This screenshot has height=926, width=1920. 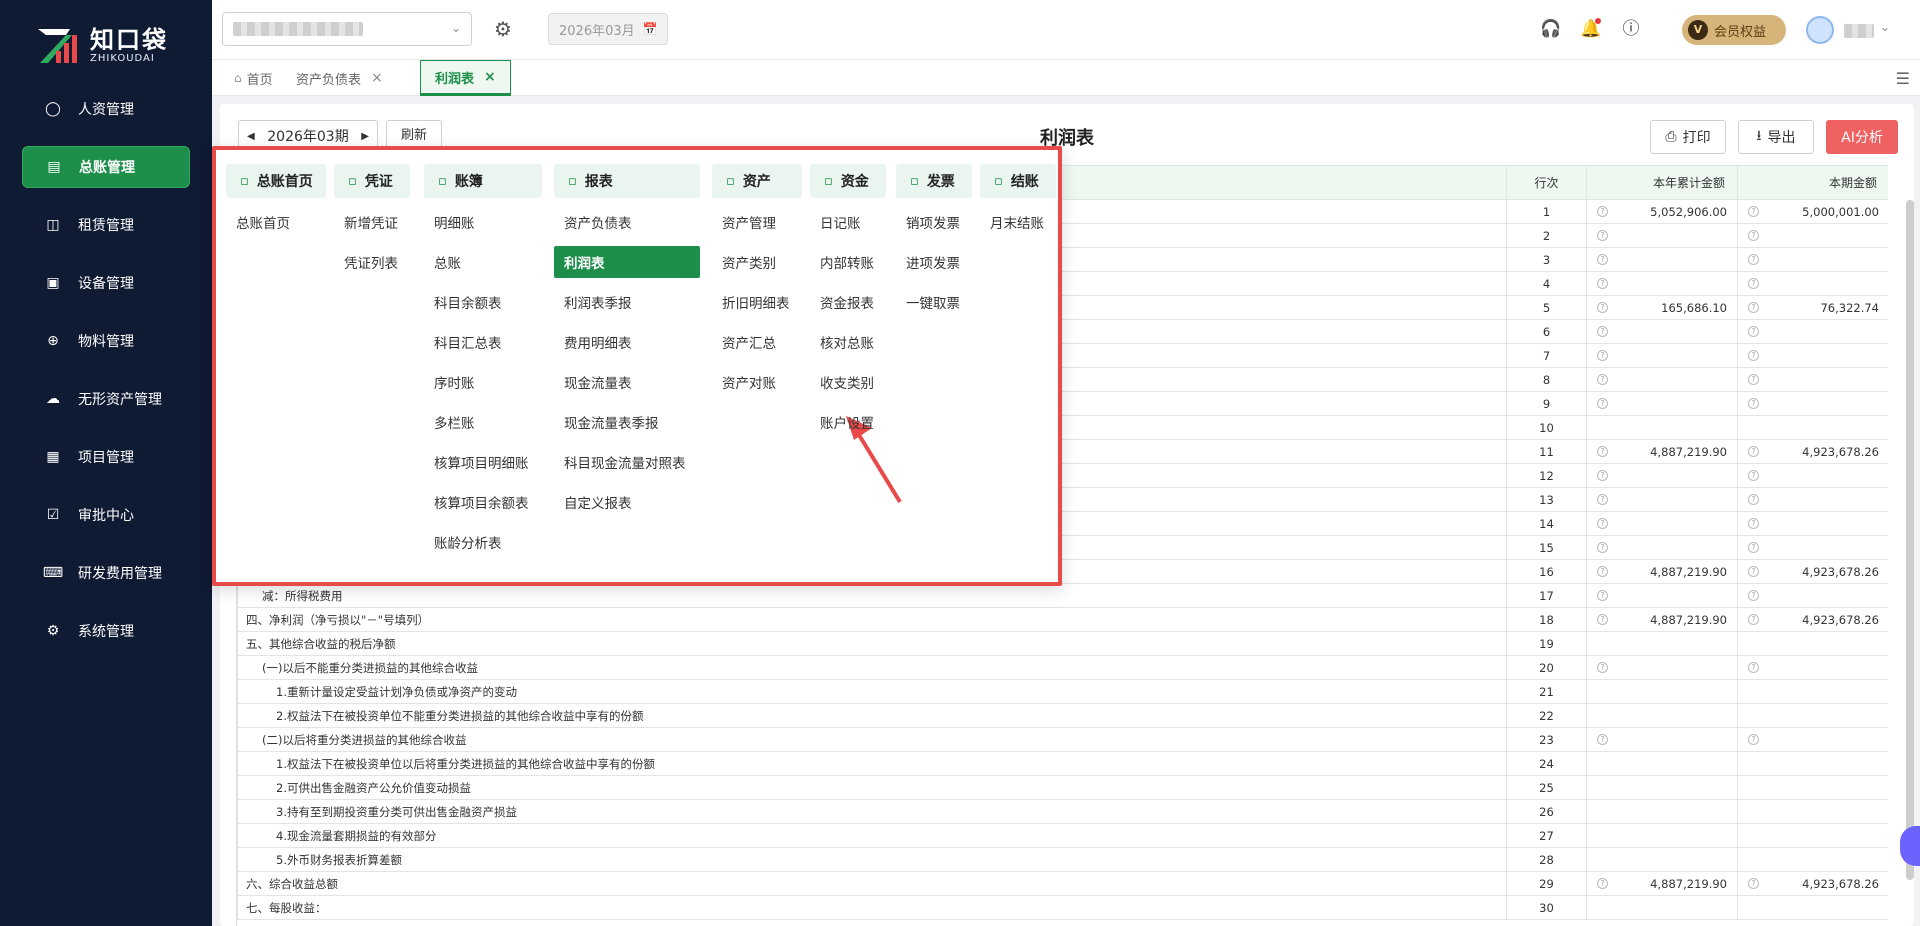 What do you see at coordinates (251, 136) in the screenshot?
I see `prev-period-icon: ◀` at bounding box center [251, 136].